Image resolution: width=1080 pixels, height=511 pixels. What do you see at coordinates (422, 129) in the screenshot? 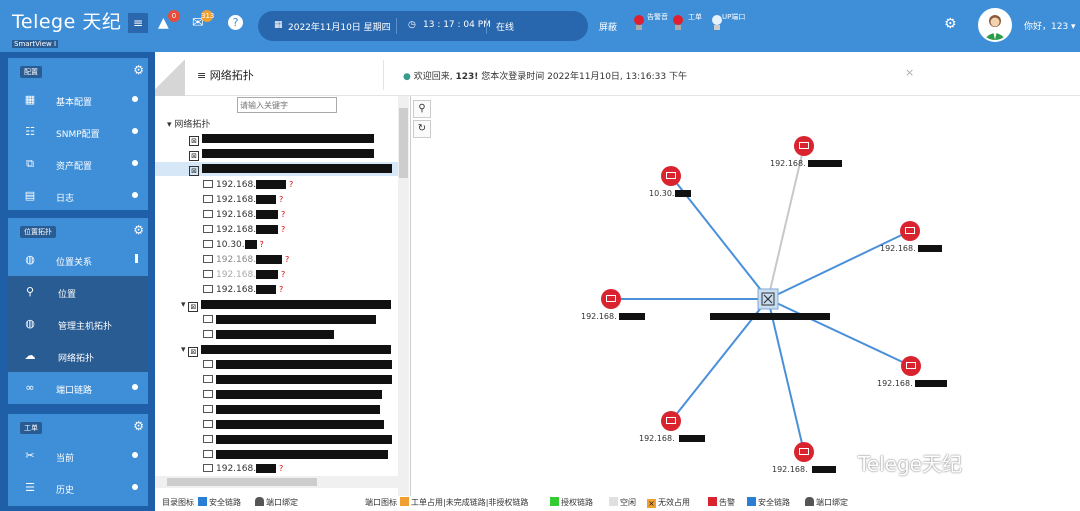
I see `refresh-icon: ↻` at bounding box center [422, 129].